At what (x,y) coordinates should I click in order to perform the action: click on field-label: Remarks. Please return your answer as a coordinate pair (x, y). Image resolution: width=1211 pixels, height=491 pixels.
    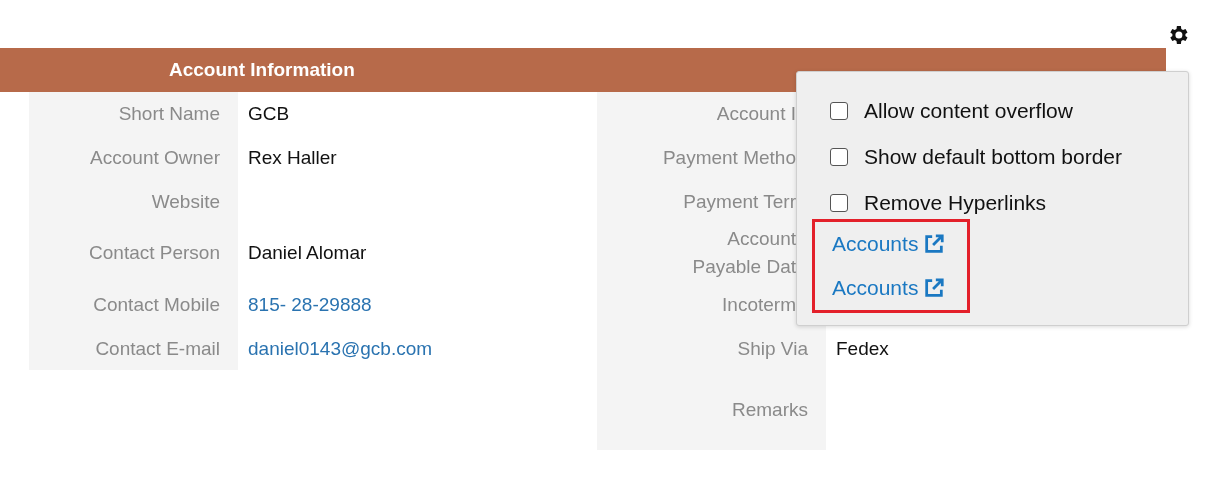
    Looking at the image, I should click on (770, 410).